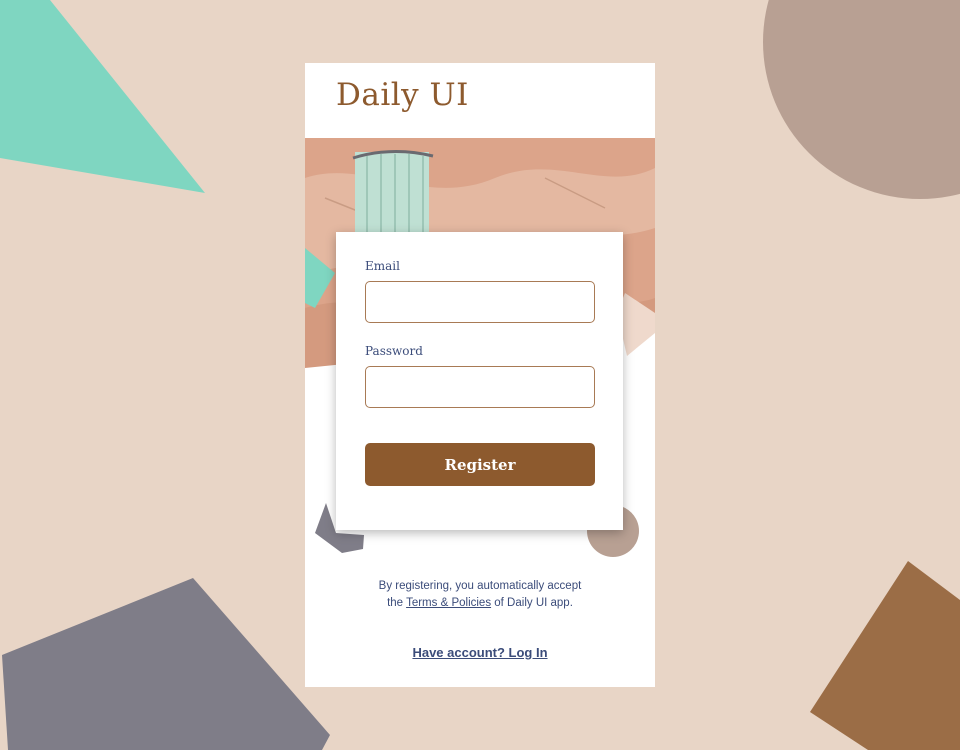 The image size is (960, 750). I want to click on slate-quad-shape, so click(166, 664).